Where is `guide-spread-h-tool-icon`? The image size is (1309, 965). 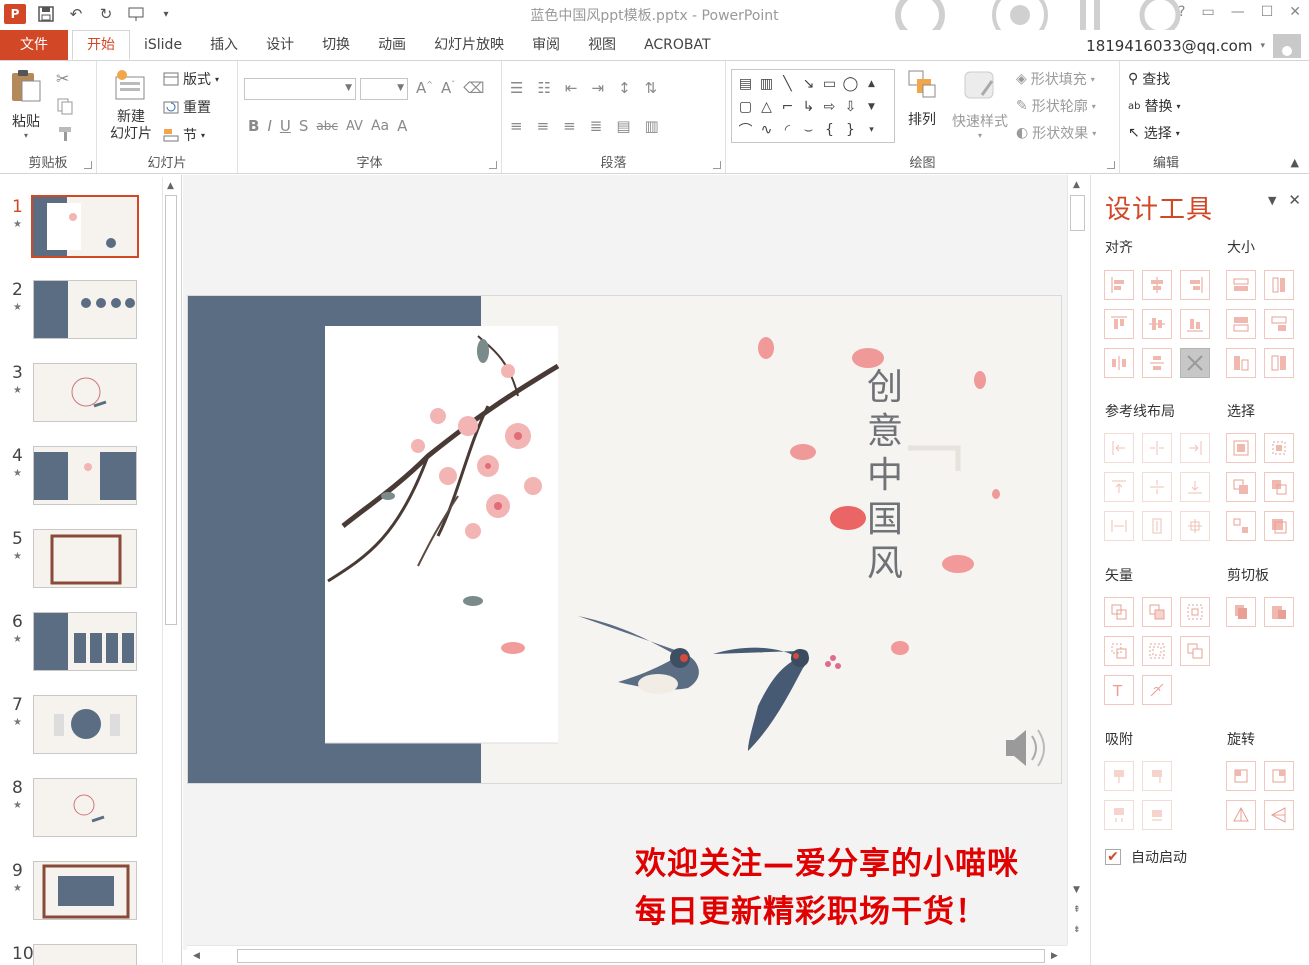 guide-spread-h-tool-icon is located at coordinates (1119, 526).